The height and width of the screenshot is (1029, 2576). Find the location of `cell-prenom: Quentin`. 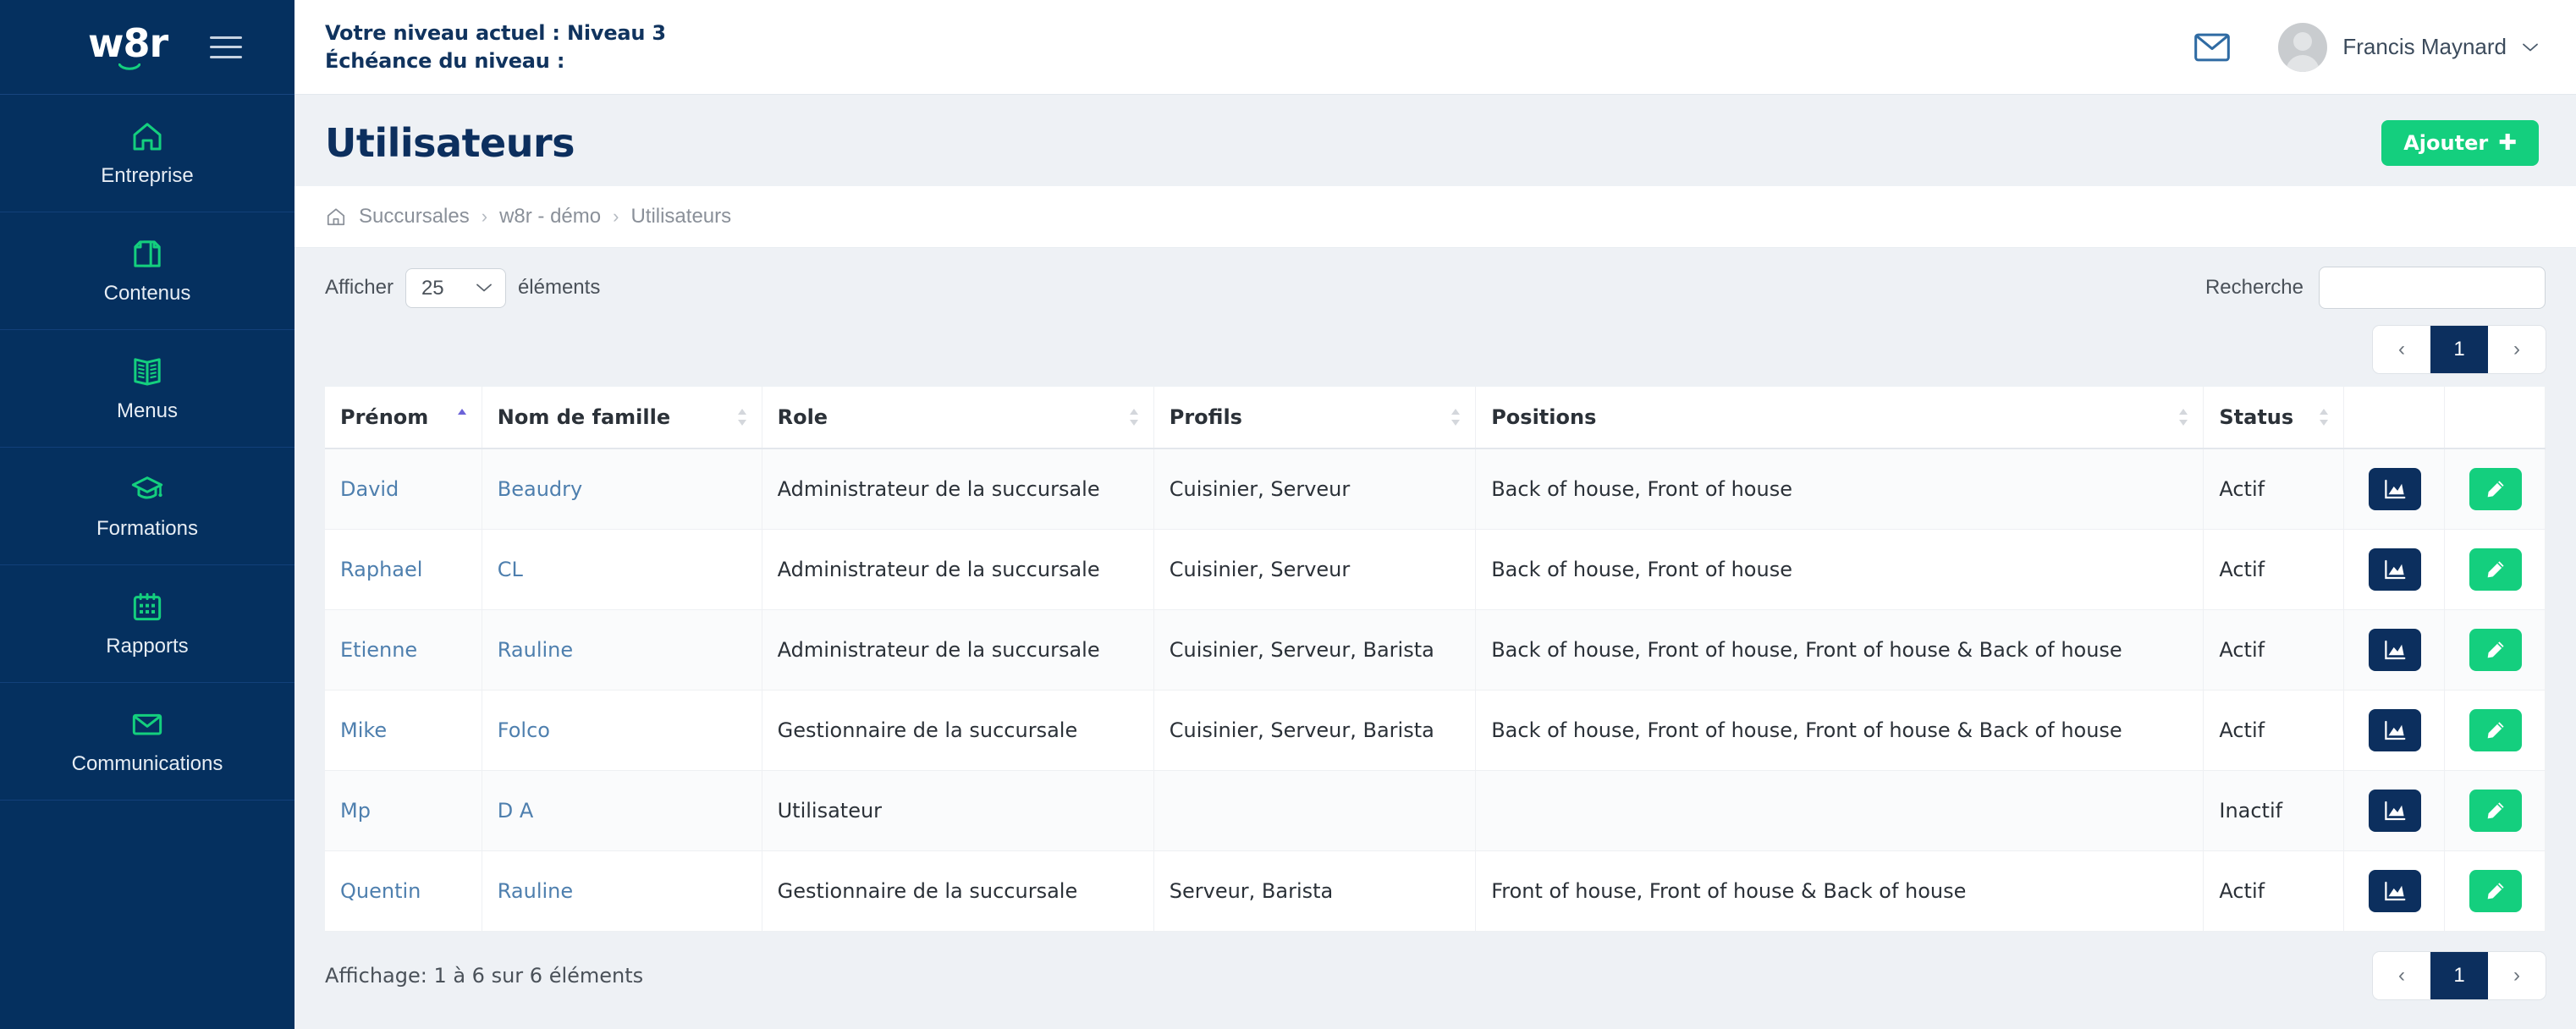

cell-prenom: Quentin is located at coordinates (403, 891).